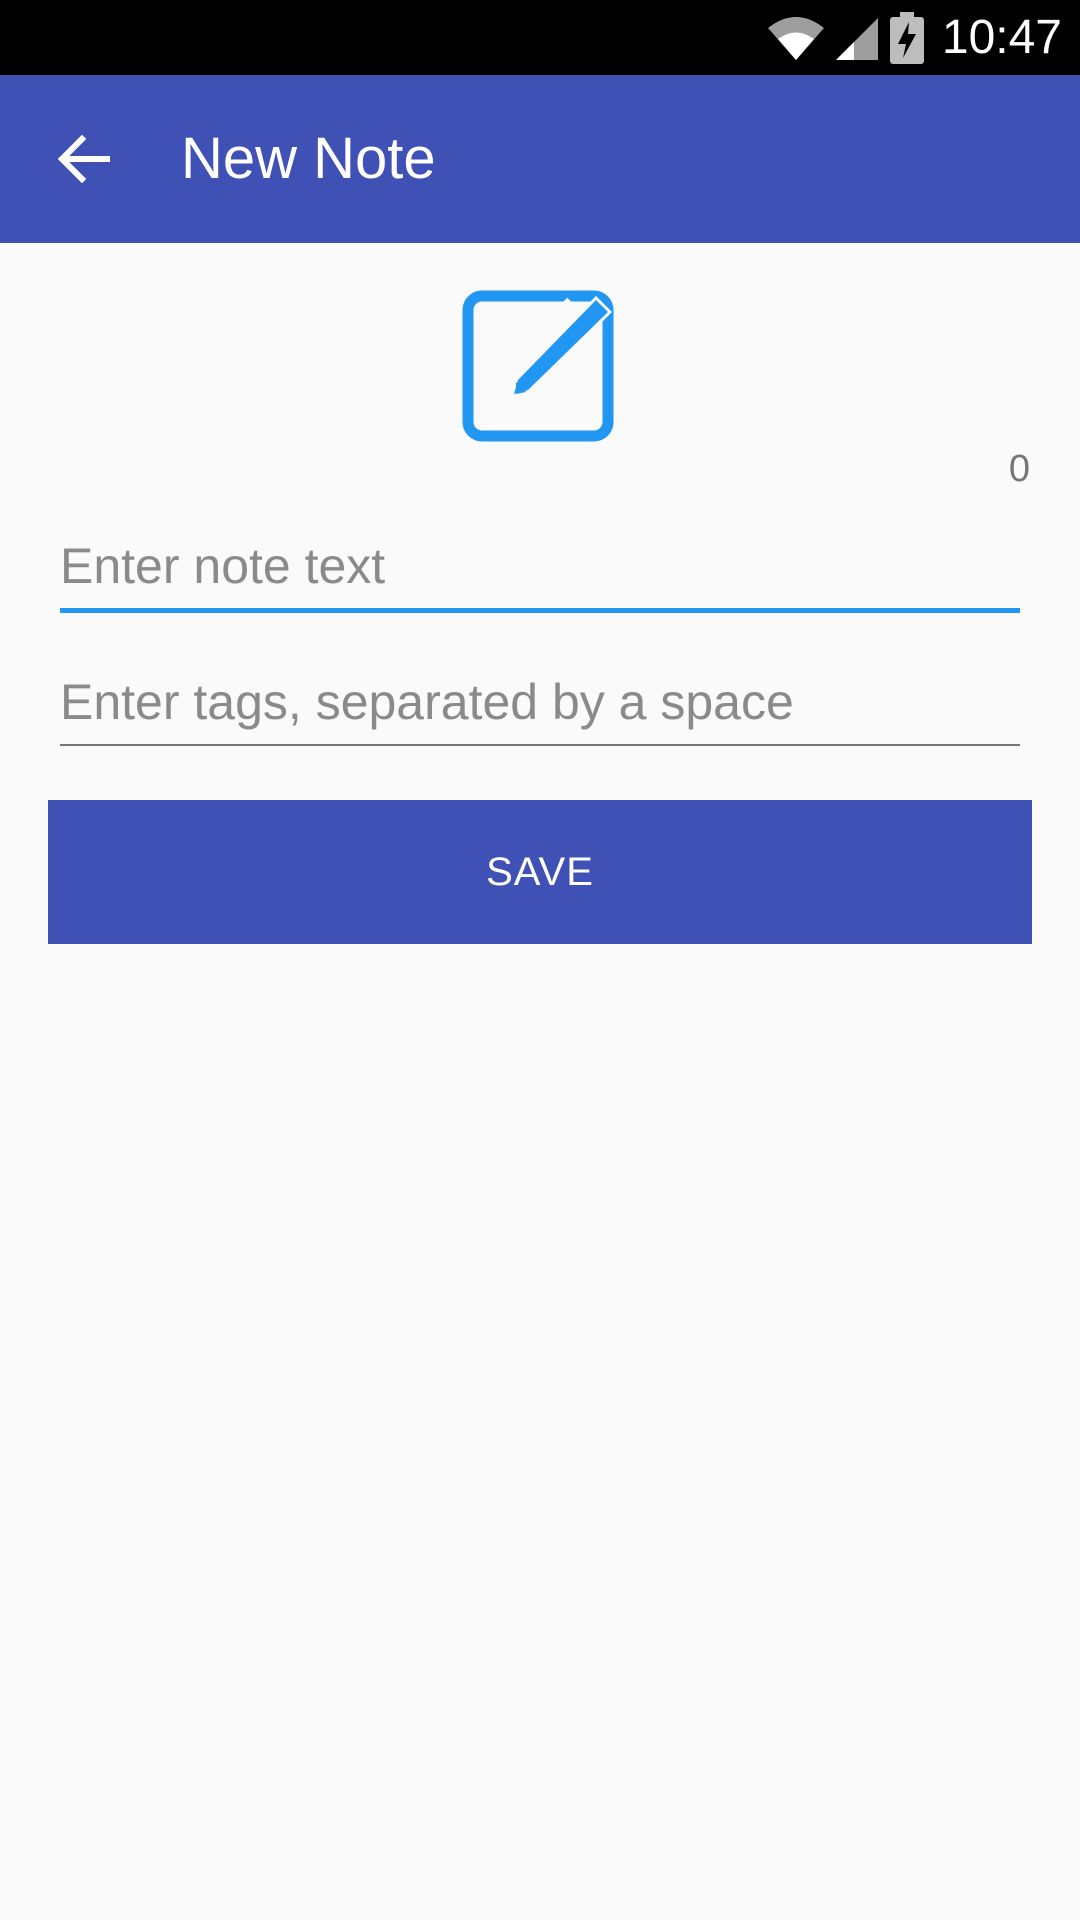  Describe the element at coordinates (795, 38) in the screenshot. I see `wifi-icon` at that location.